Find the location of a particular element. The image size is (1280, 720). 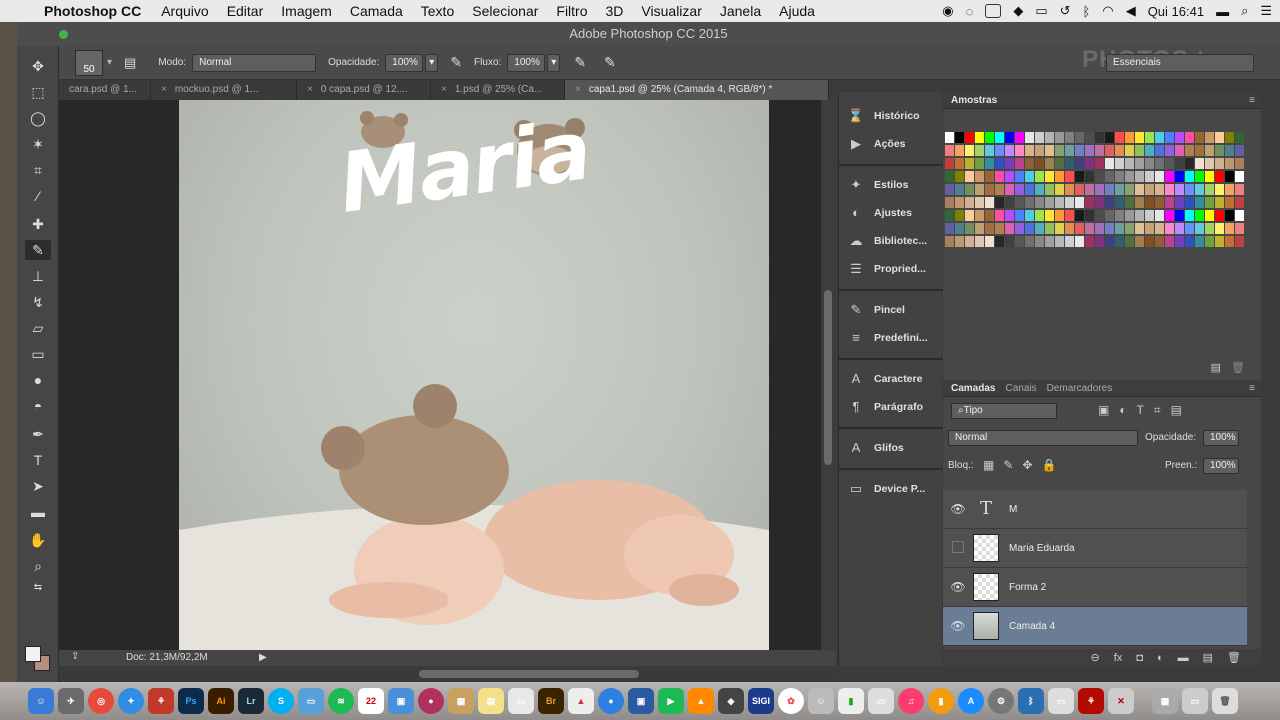

close-icon: × is located at coordinates (578, 89).